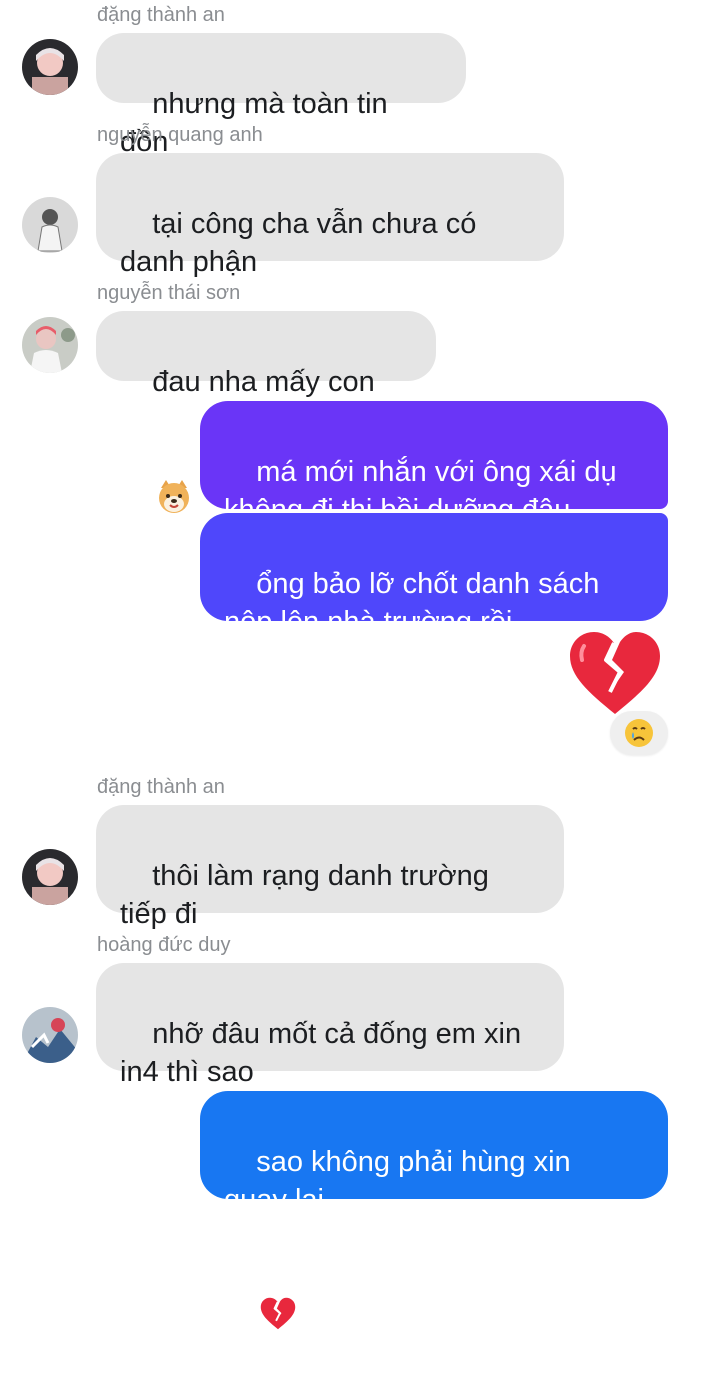 The width and height of the screenshot is (720, 1378). I want to click on message-bubble: sao không phải hùng xin quay lại, so click(434, 1210).